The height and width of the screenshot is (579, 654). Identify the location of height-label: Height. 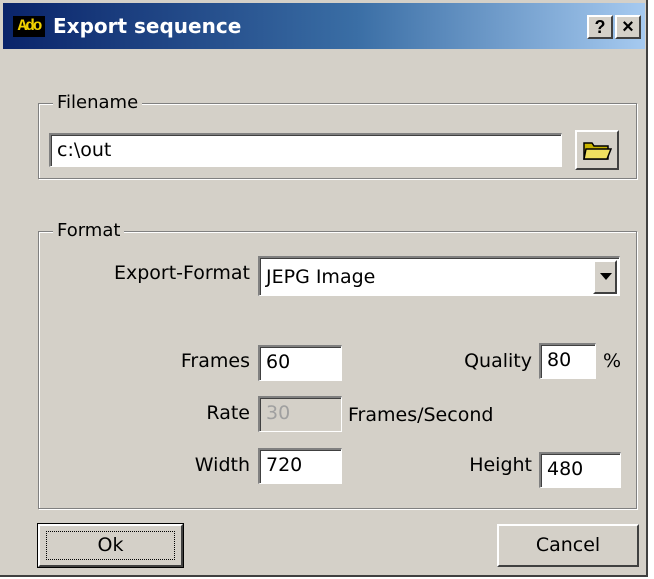
(500, 465).